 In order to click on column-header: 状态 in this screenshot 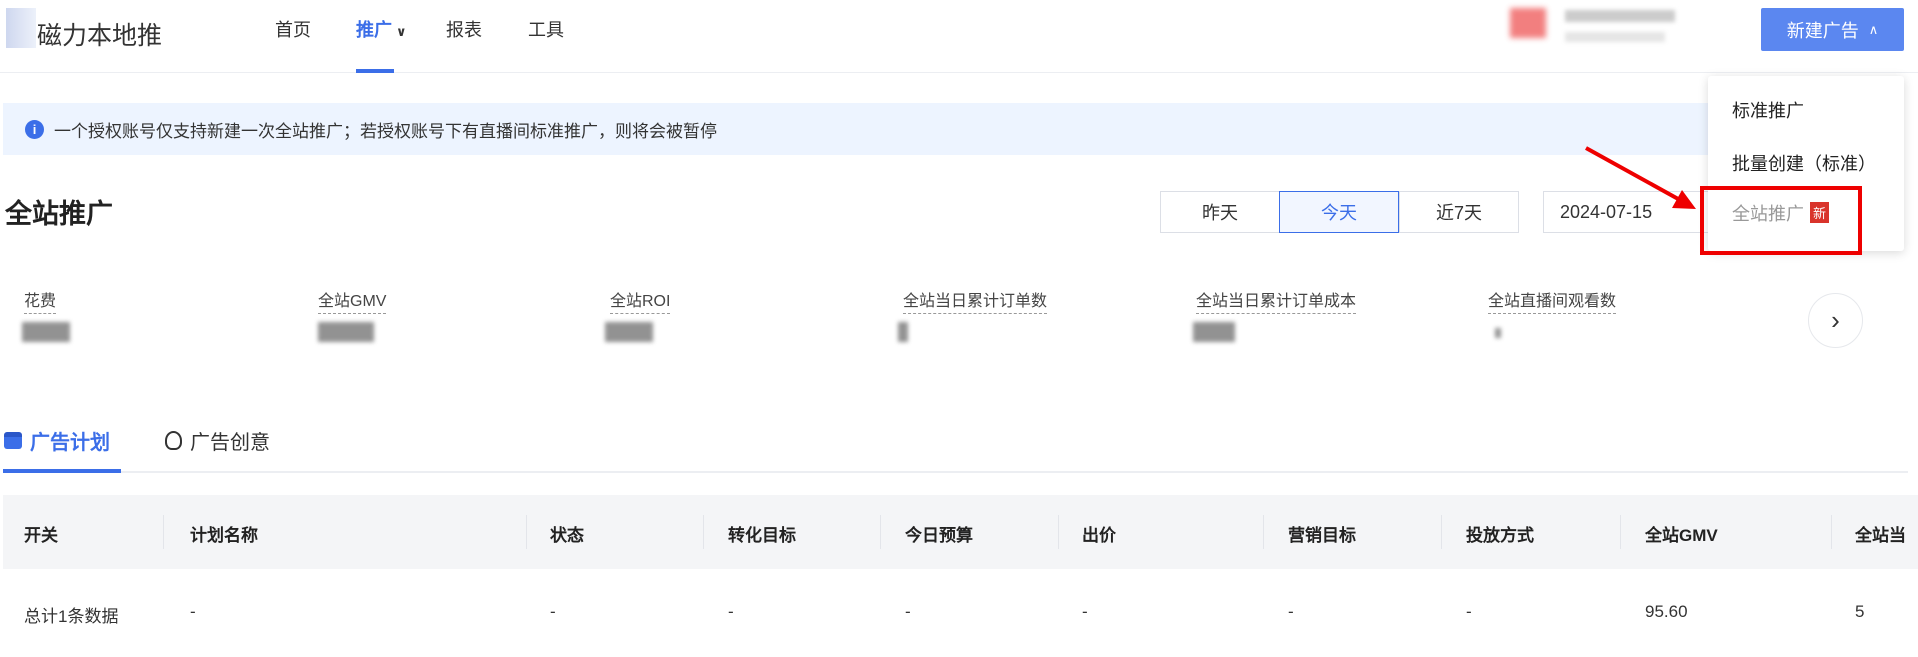, I will do `click(567, 535)`.